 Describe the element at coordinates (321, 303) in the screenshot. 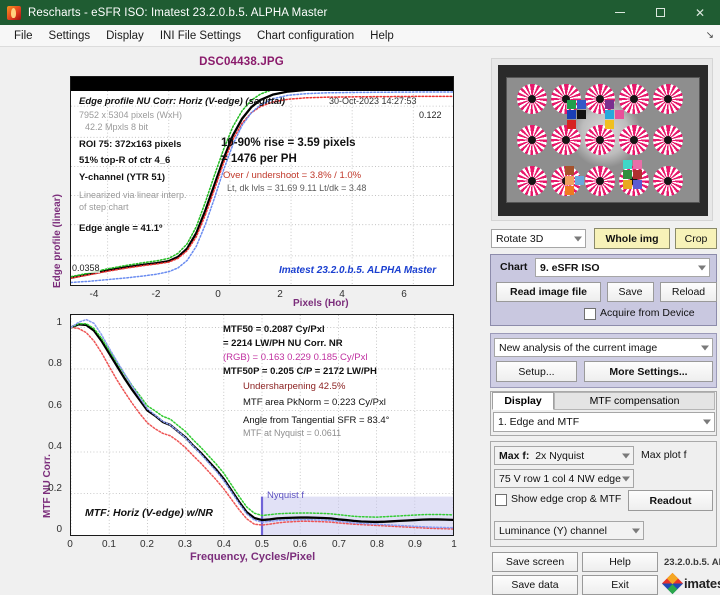

I see `edge-x-axis-label: Pixels (Hor)` at that location.